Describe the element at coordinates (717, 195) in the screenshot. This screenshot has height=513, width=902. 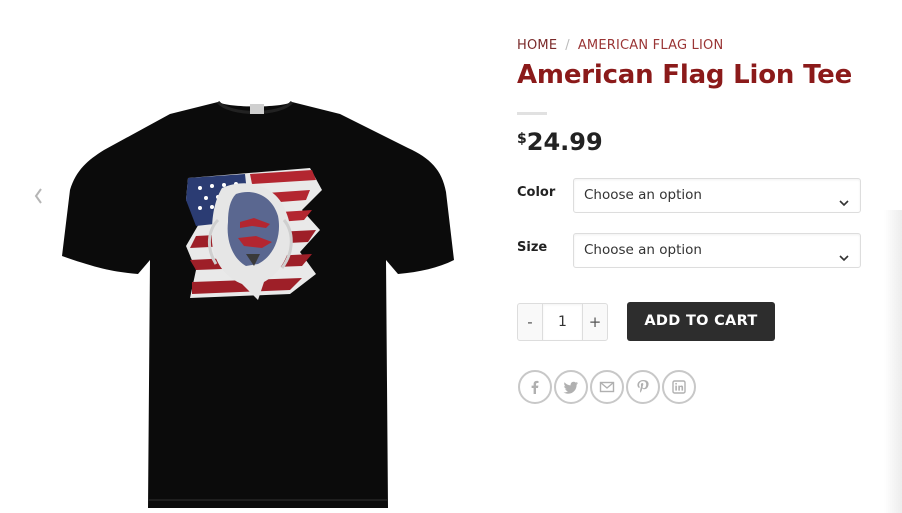
I see `color-select: Choose an option` at that location.